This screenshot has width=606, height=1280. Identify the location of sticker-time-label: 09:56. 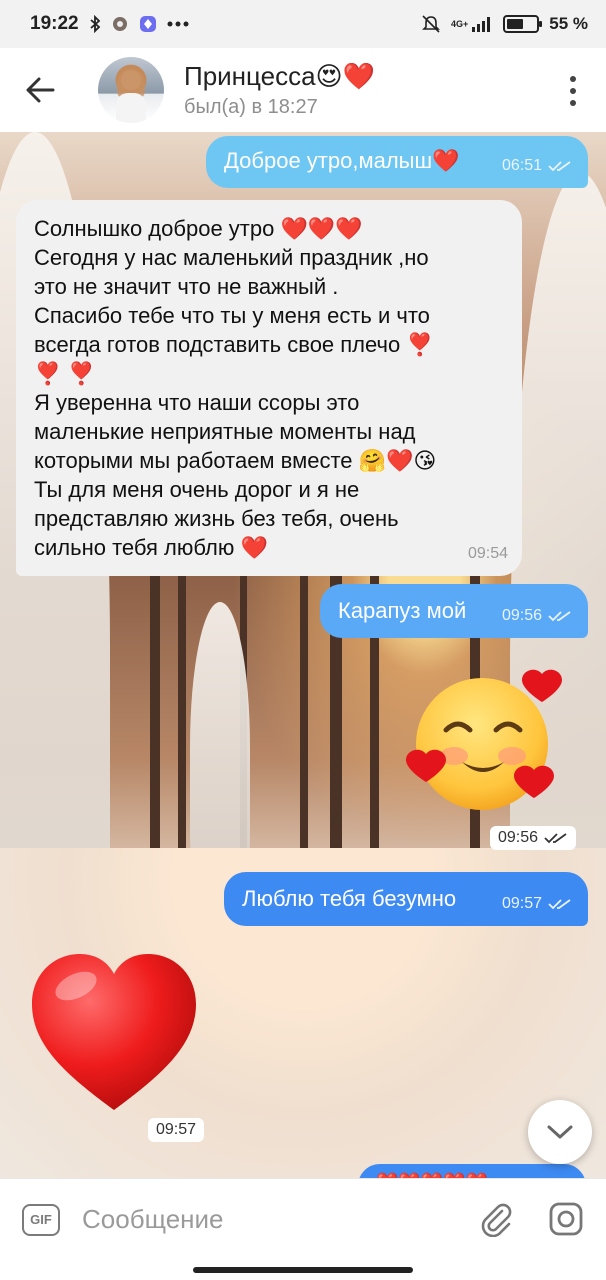
(518, 837).